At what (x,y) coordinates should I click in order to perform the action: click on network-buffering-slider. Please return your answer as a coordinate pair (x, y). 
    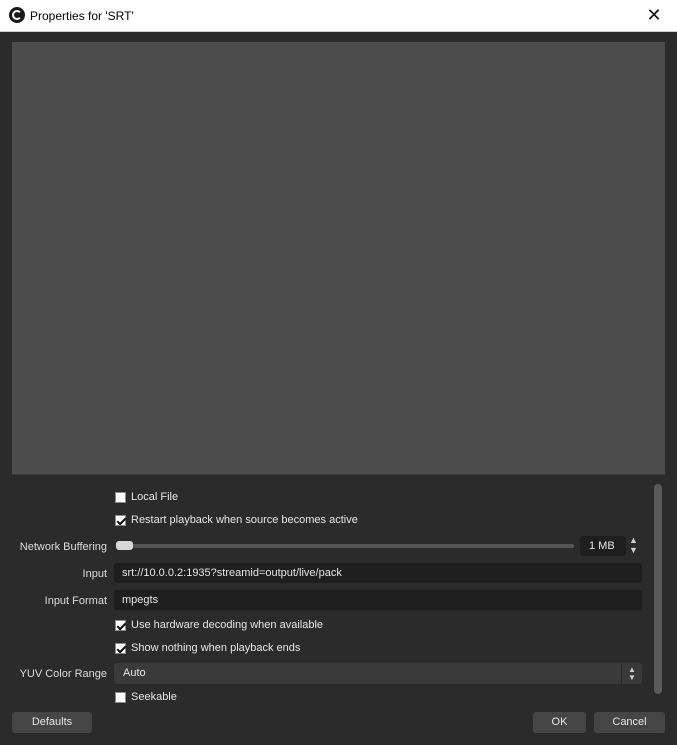
    Looking at the image, I should click on (345, 545).